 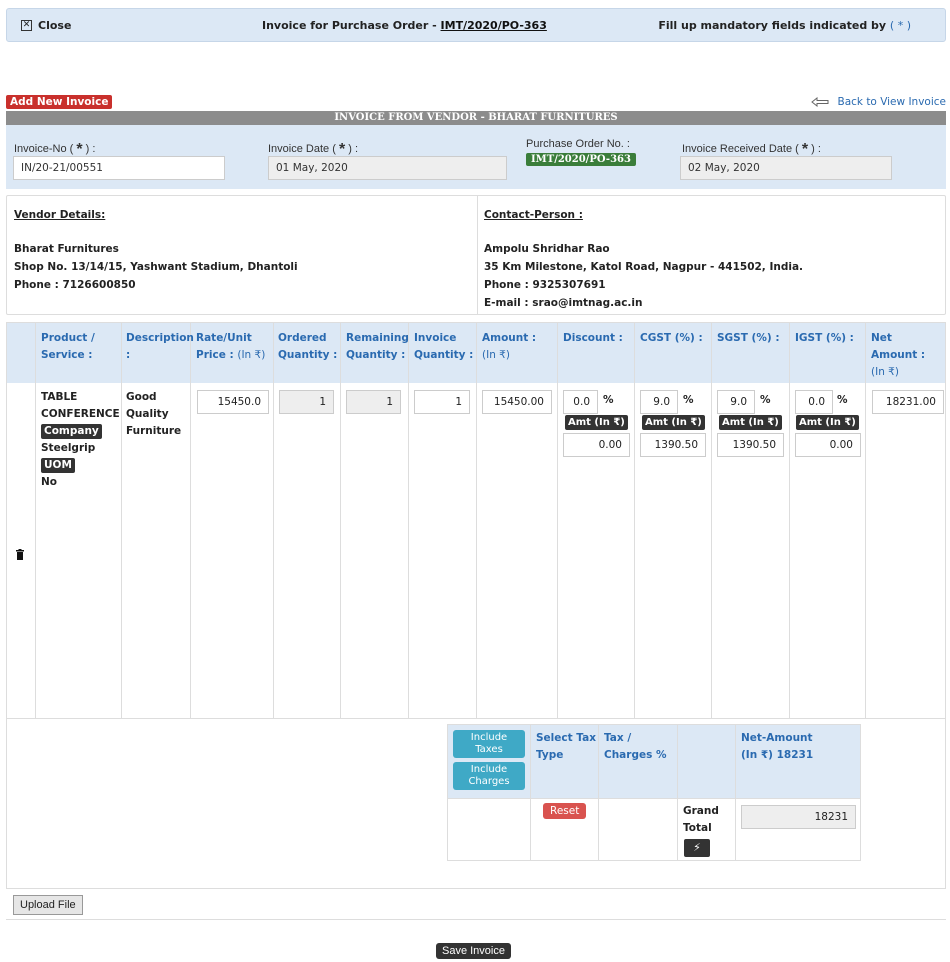 I want to click on vendor-phone: Phone : 7126600850, so click(x=75, y=285).